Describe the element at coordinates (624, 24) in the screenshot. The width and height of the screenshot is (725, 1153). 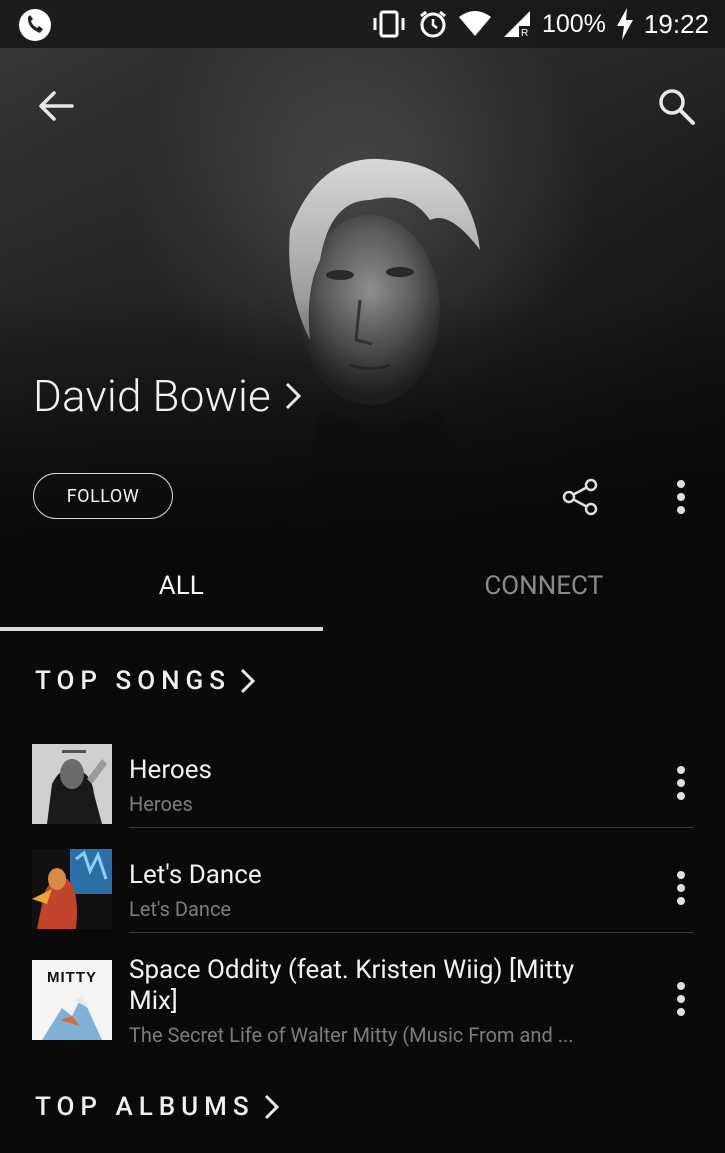
I see `charging-icon` at that location.